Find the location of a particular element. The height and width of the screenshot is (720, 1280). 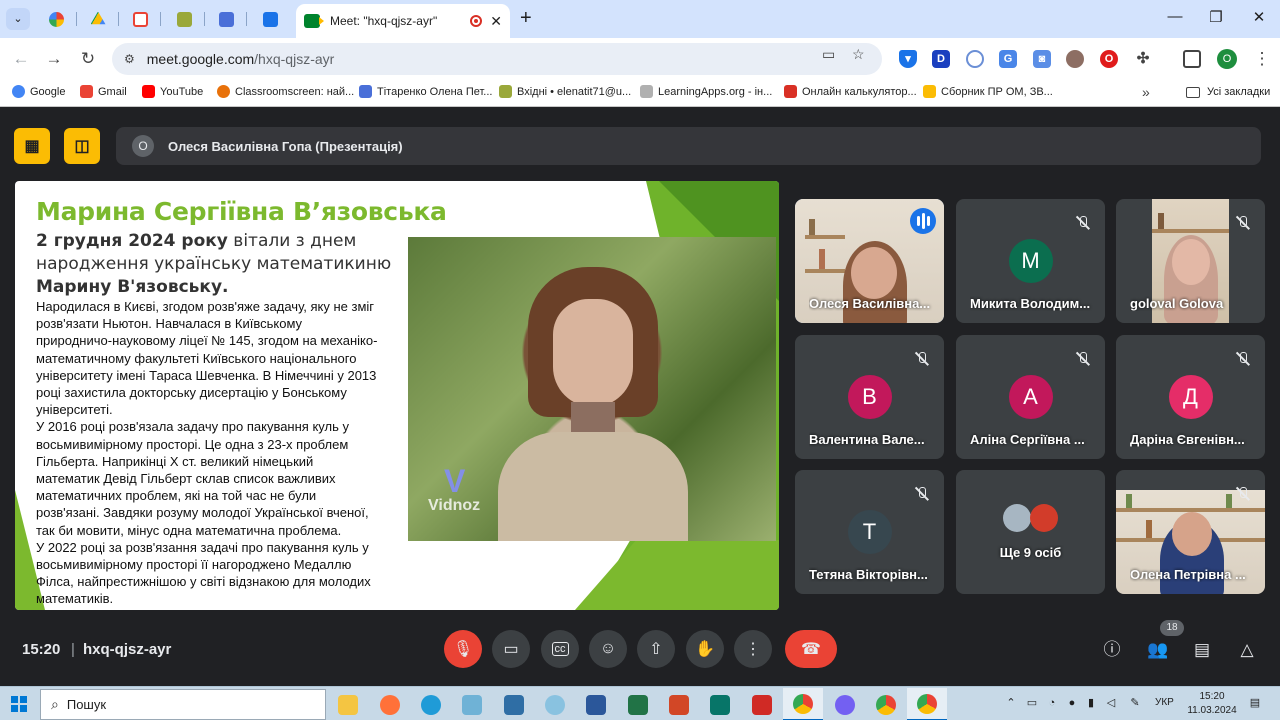

notepad-icon is located at coordinates (472, 704).